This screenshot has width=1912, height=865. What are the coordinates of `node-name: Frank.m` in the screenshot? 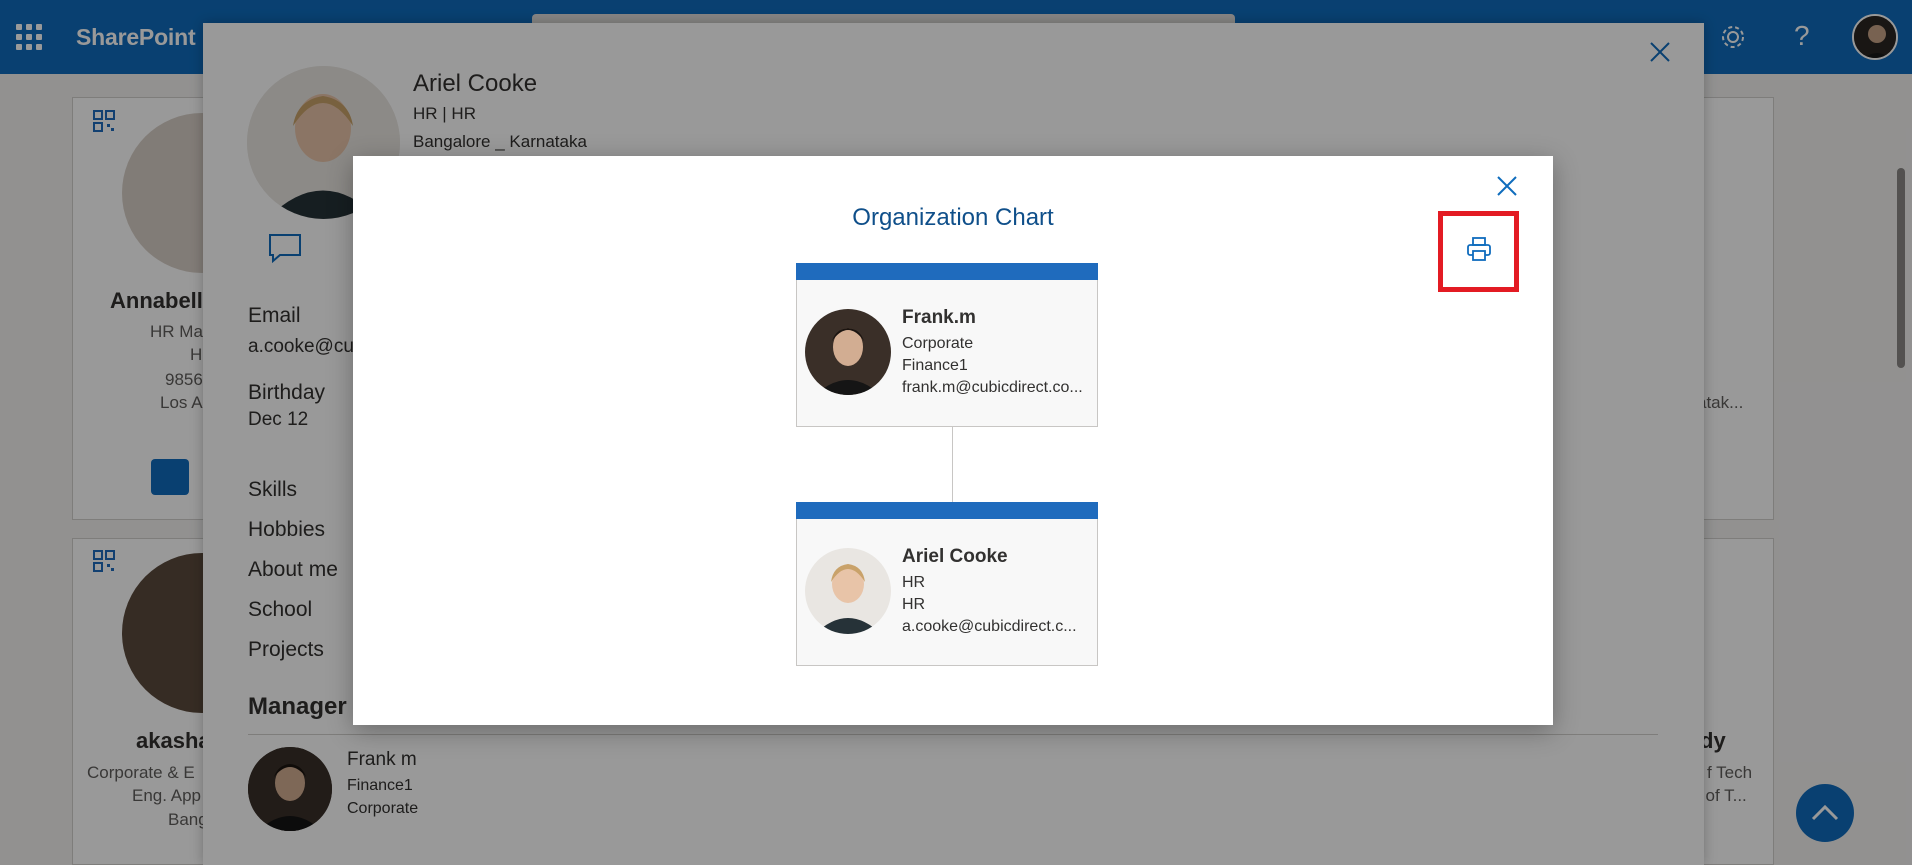 It's located at (939, 317).